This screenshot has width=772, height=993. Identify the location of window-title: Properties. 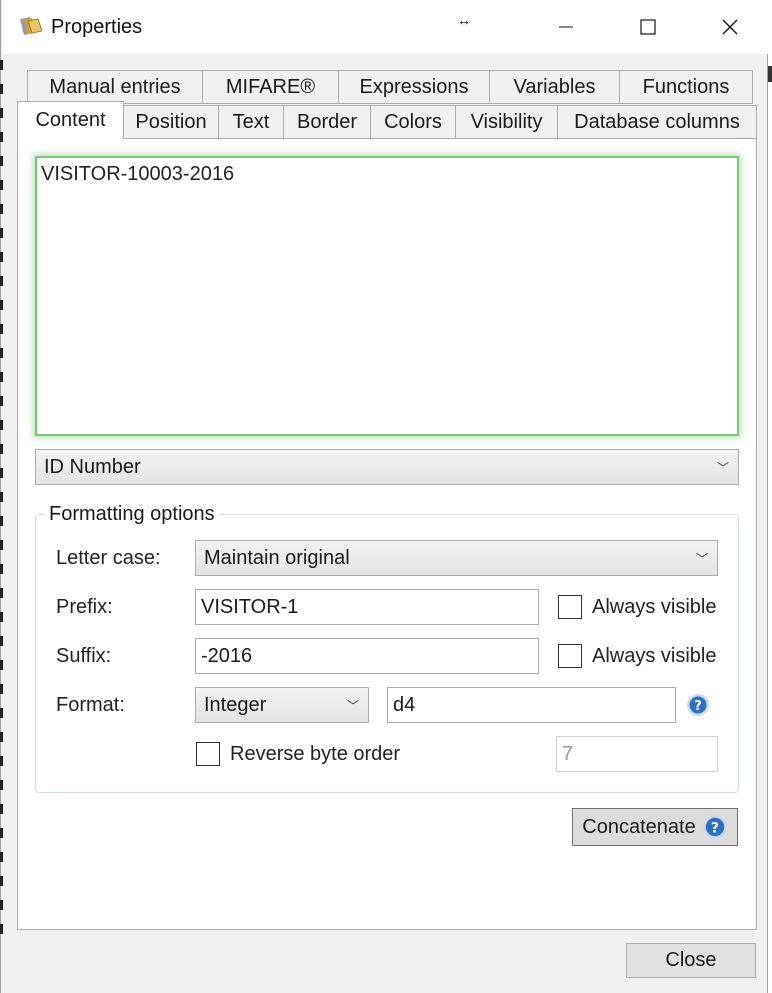
(97, 27).